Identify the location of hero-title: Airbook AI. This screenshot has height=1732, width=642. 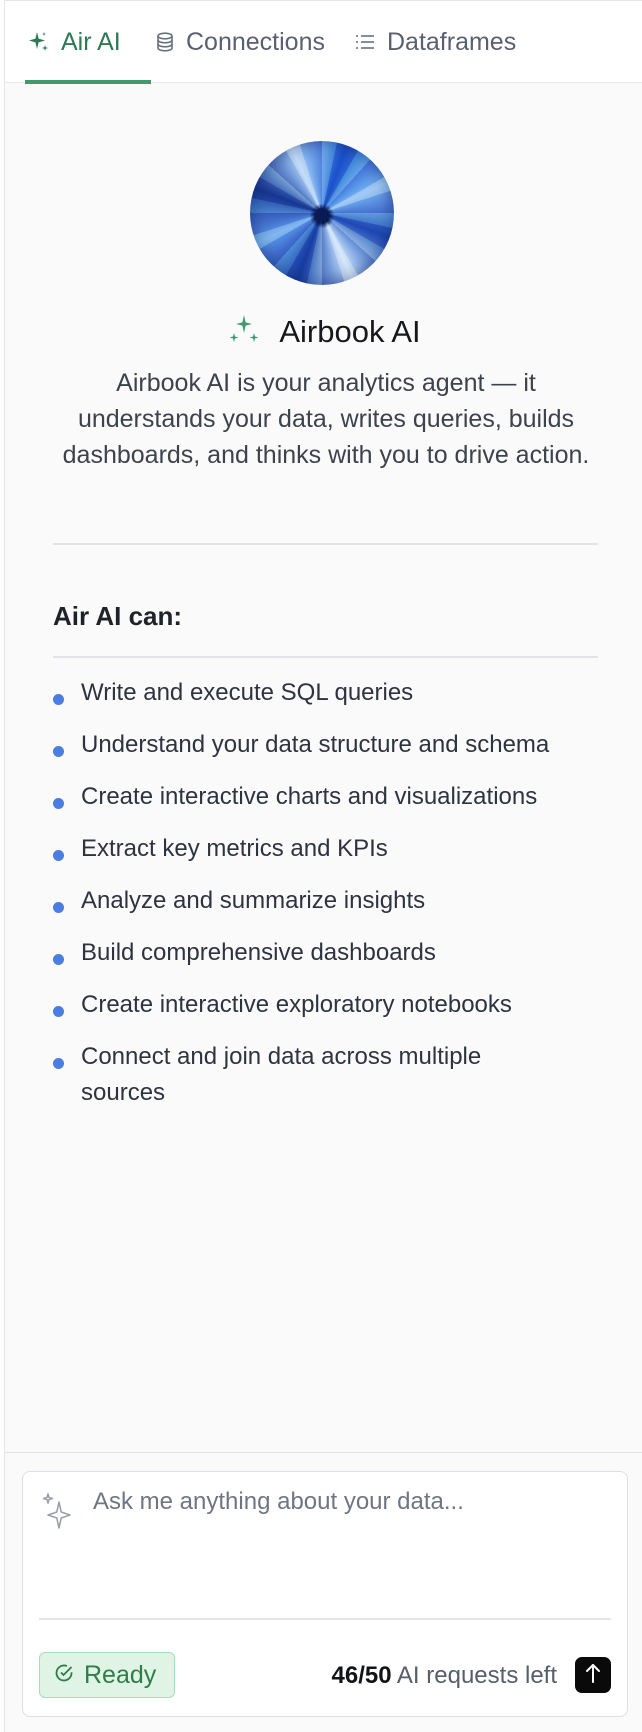
(350, 331).